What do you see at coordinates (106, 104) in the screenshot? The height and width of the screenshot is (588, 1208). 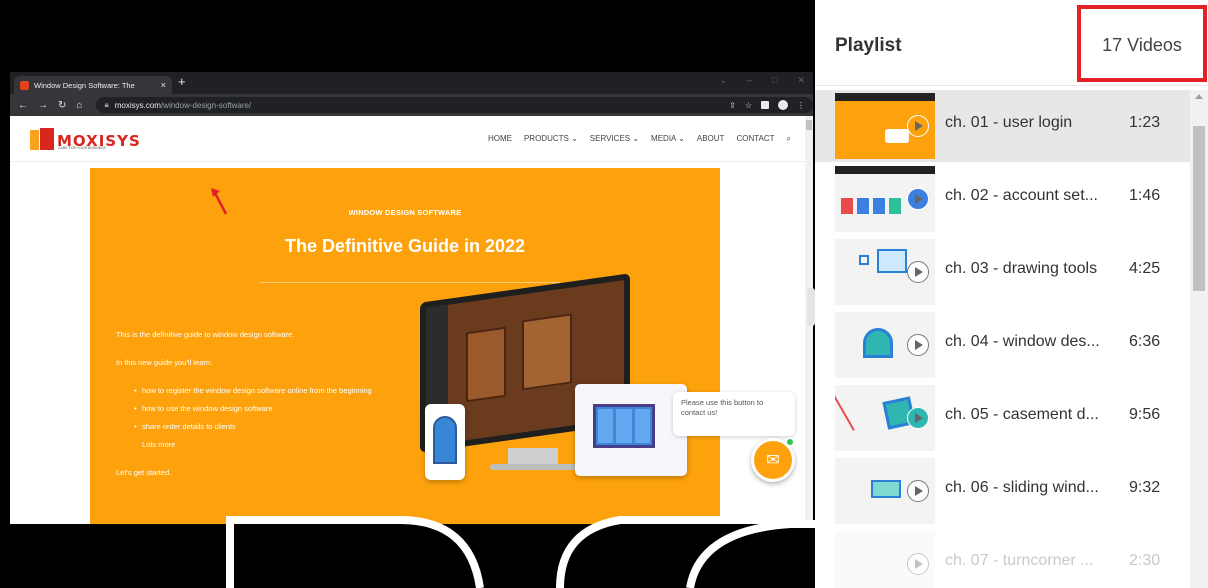 I see `lock-icon: 🔒︎` at bounding box center [106, 104].